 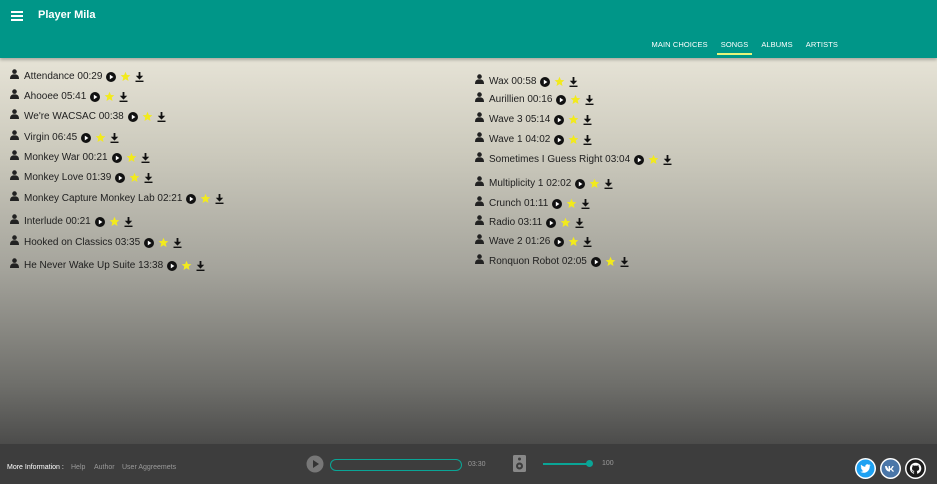 What do you see at coordinates (14, 174) in the screenshot?
I see `person-icon` at bounding box center [14, 174].